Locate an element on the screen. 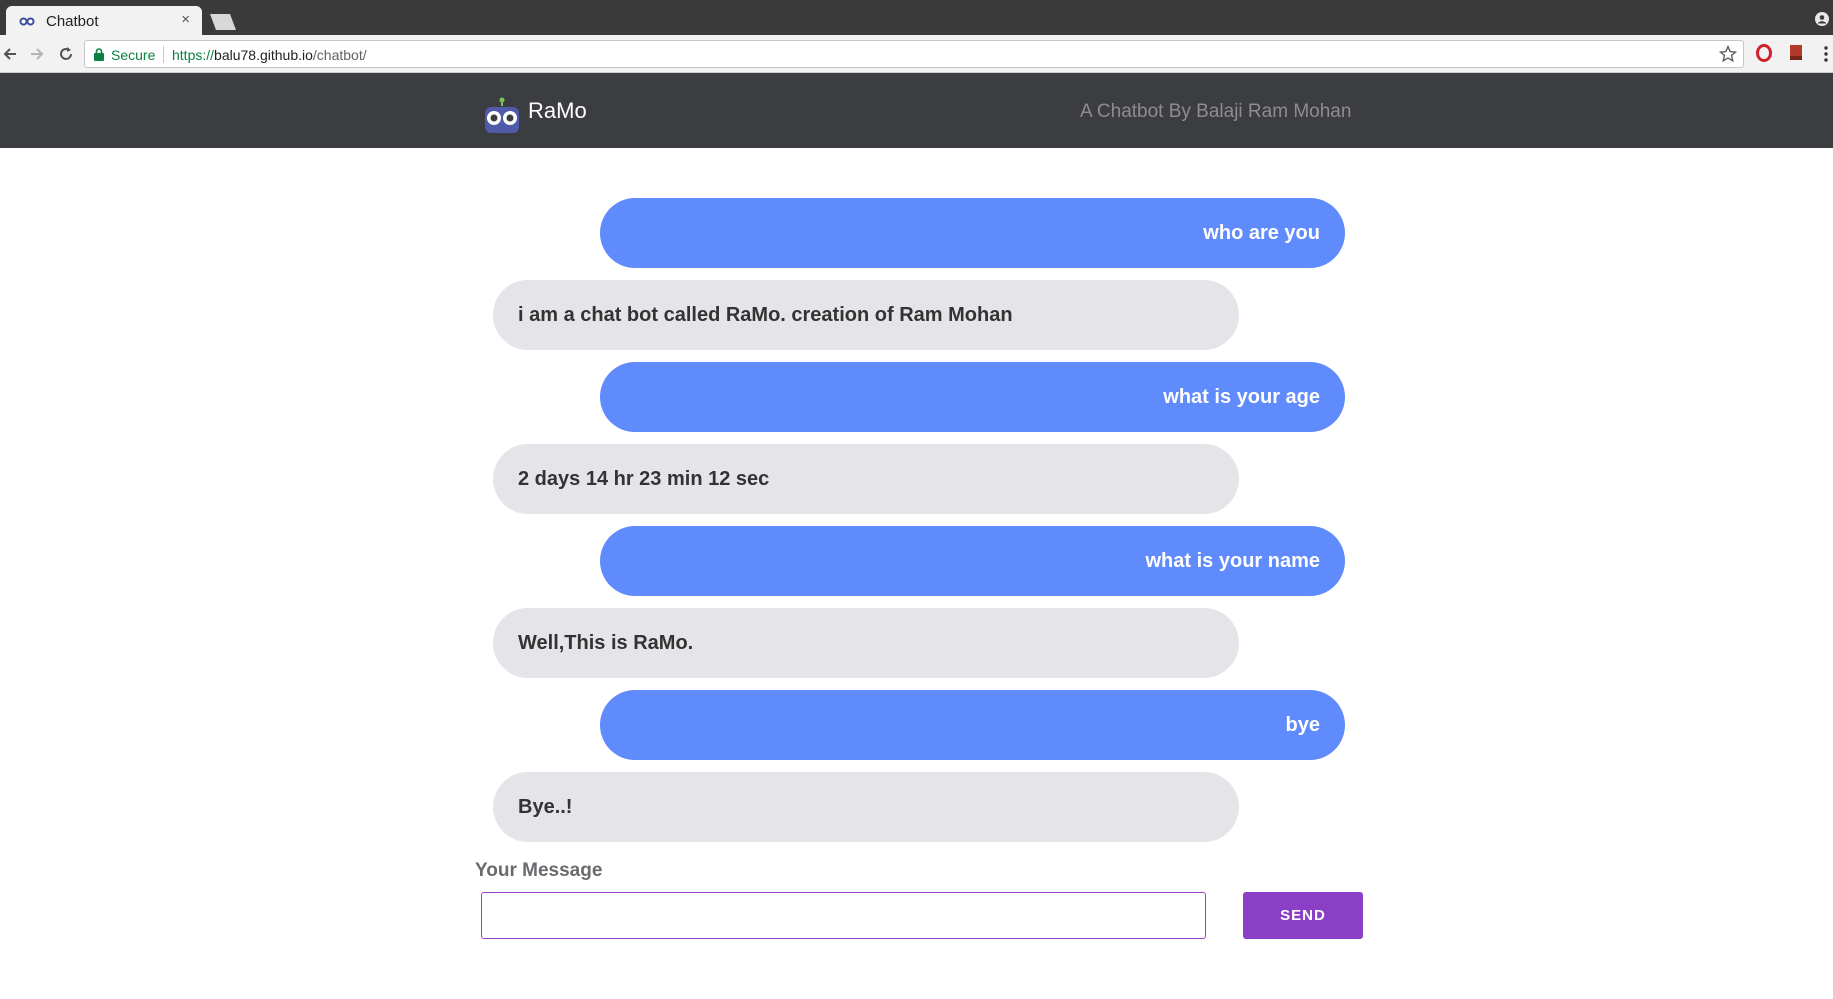  browser-toolbar: Secure https://balu78.github.io/chatbot/ is located at coordinates (916, 54).